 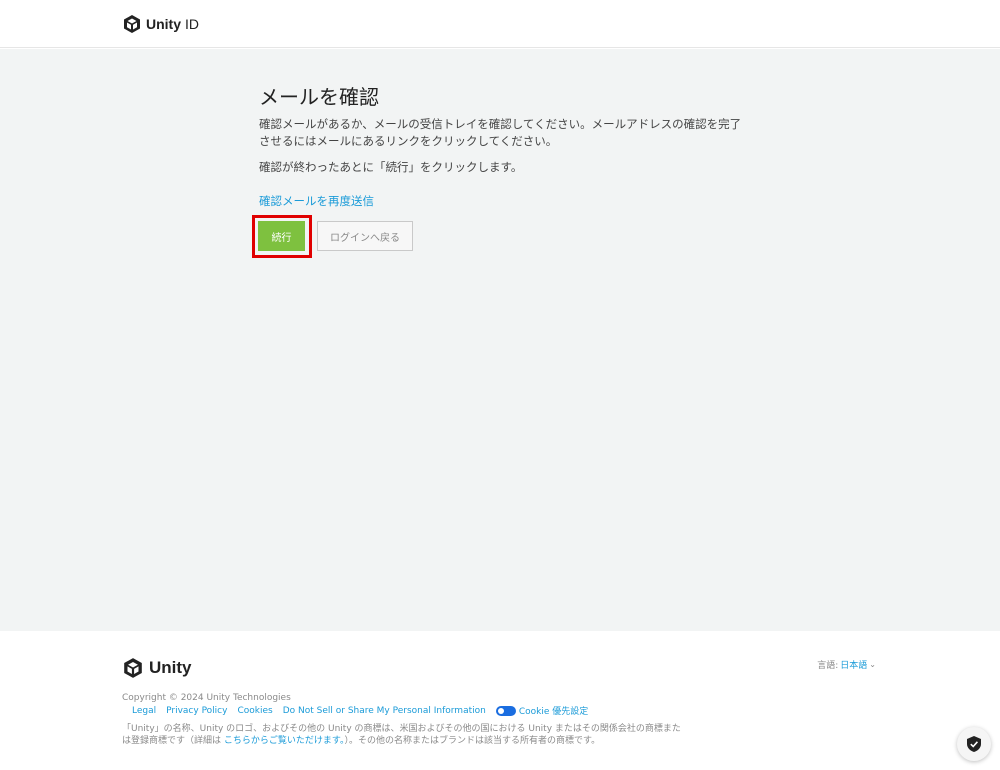 What do you see at coordinates (206, 698) in the screenshot?
I see `copyright-text: Copyright © 2024 Unity Technologies` at bounding box center [206, 698].